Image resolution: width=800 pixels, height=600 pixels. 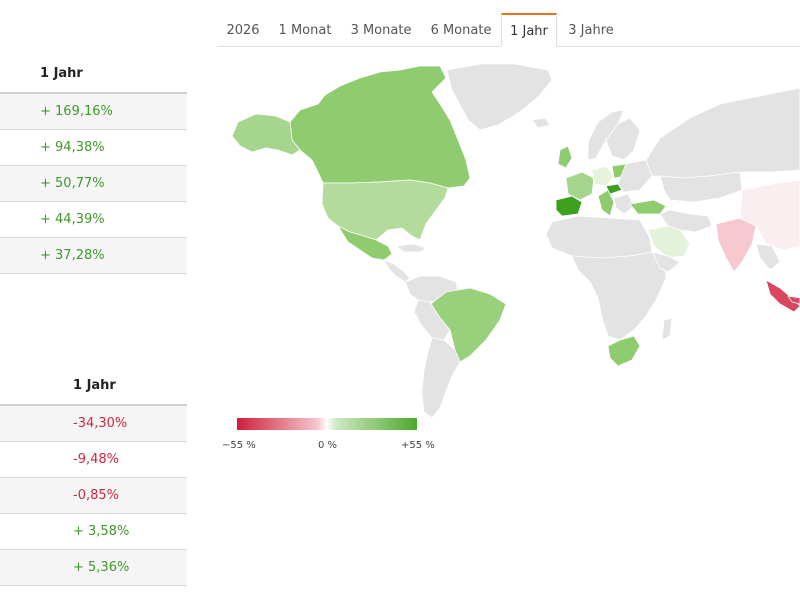 I want to click on table-row: + 5,36%, so click(x=93, y=568).